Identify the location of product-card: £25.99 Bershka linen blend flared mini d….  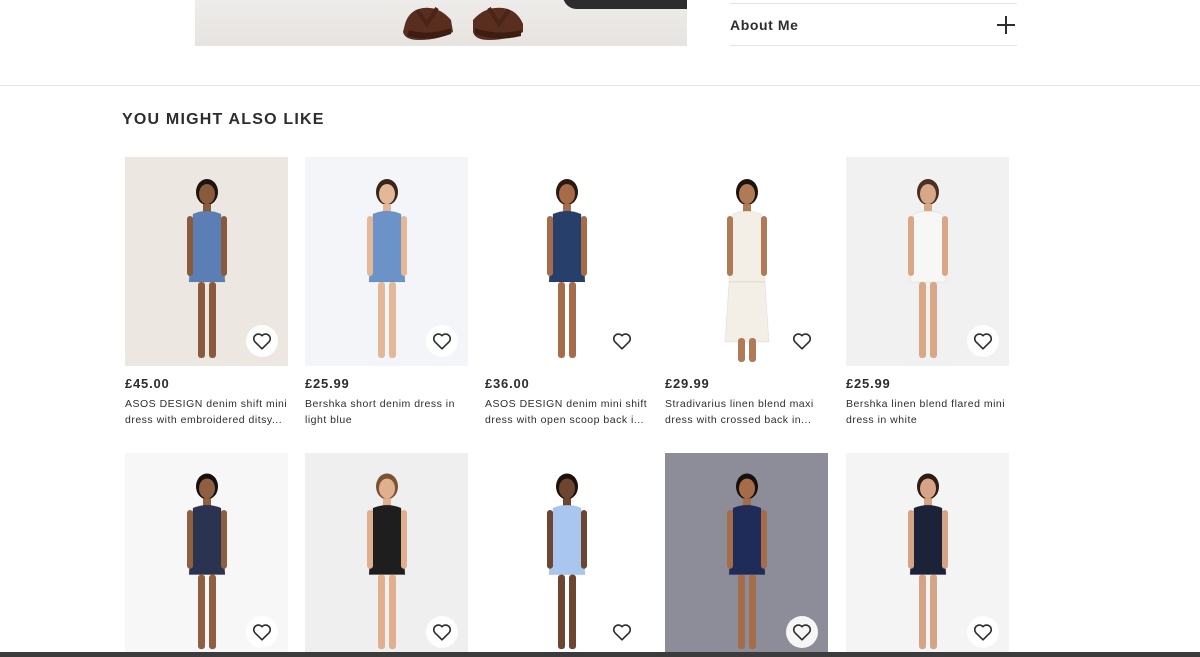
(927, 292).